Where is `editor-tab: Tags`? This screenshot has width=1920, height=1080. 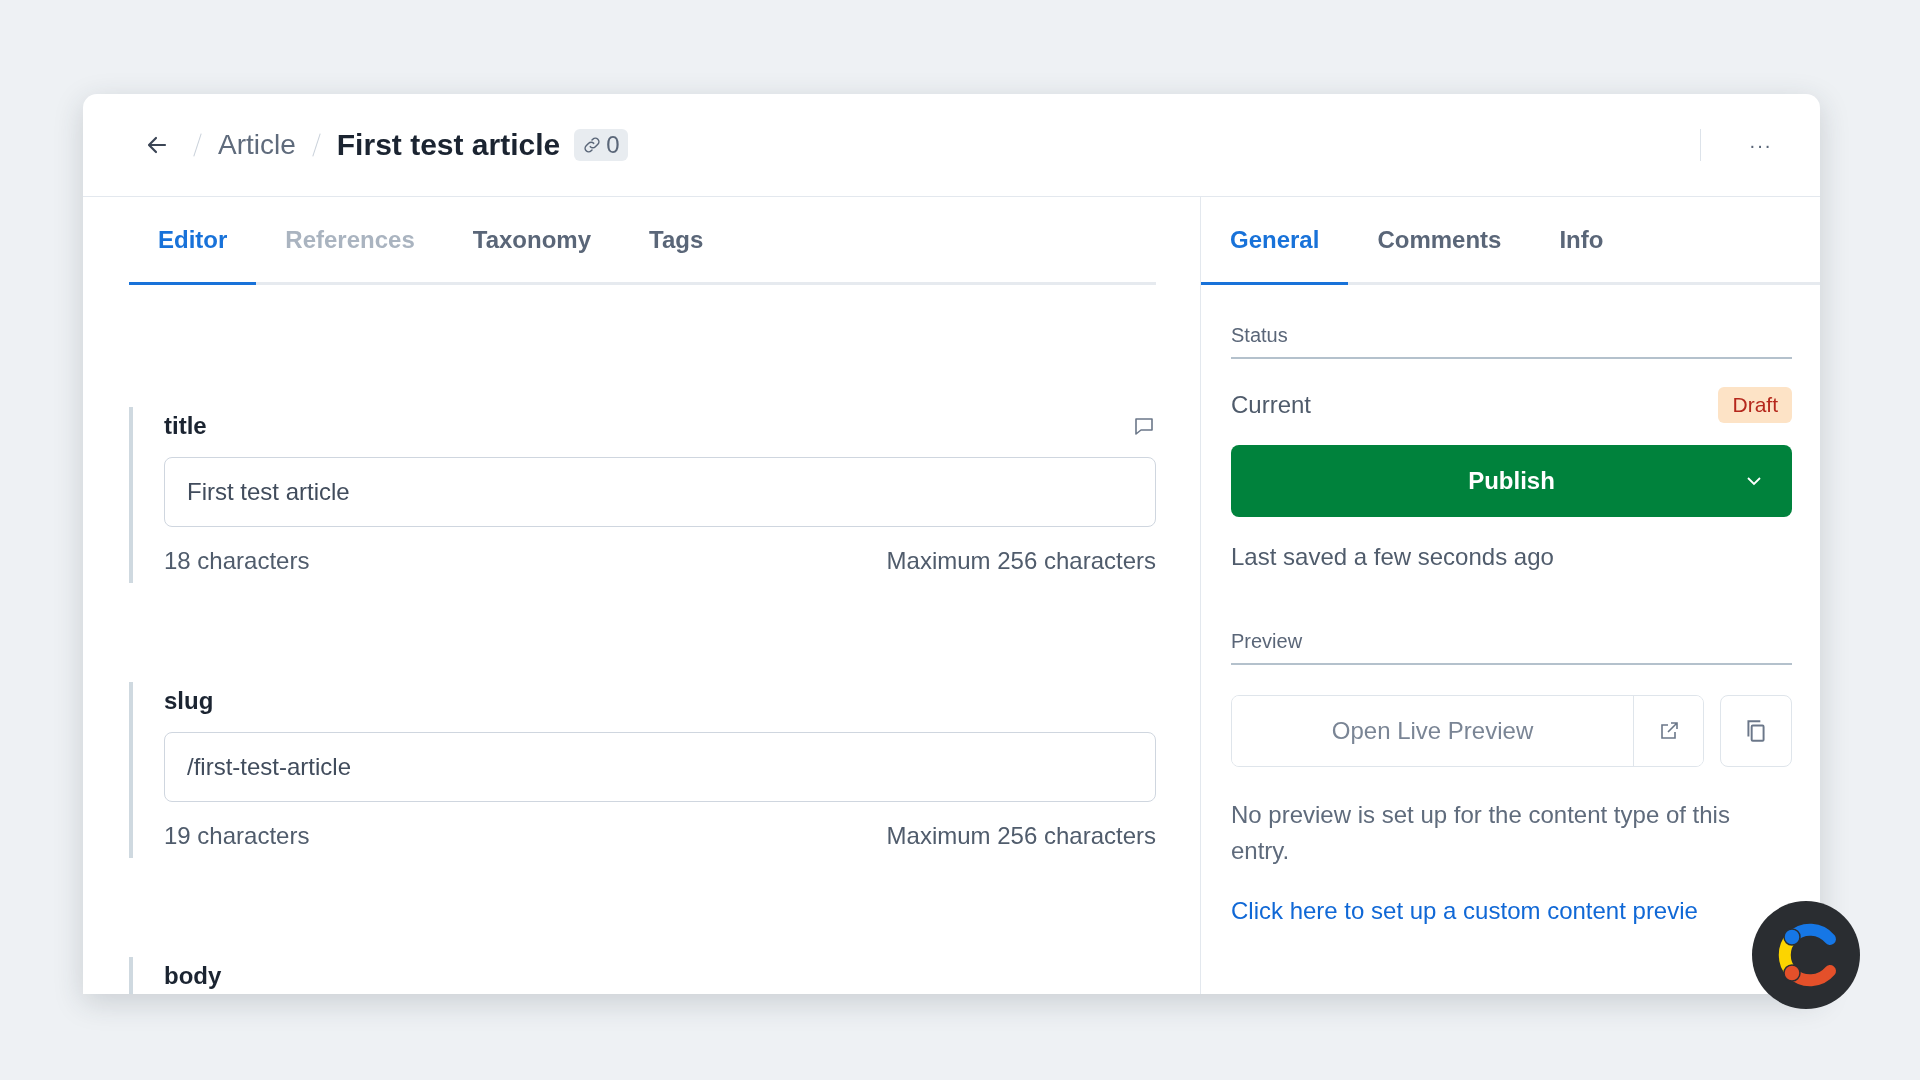
editor-tab: Tags is located at coordinates (676, 241).